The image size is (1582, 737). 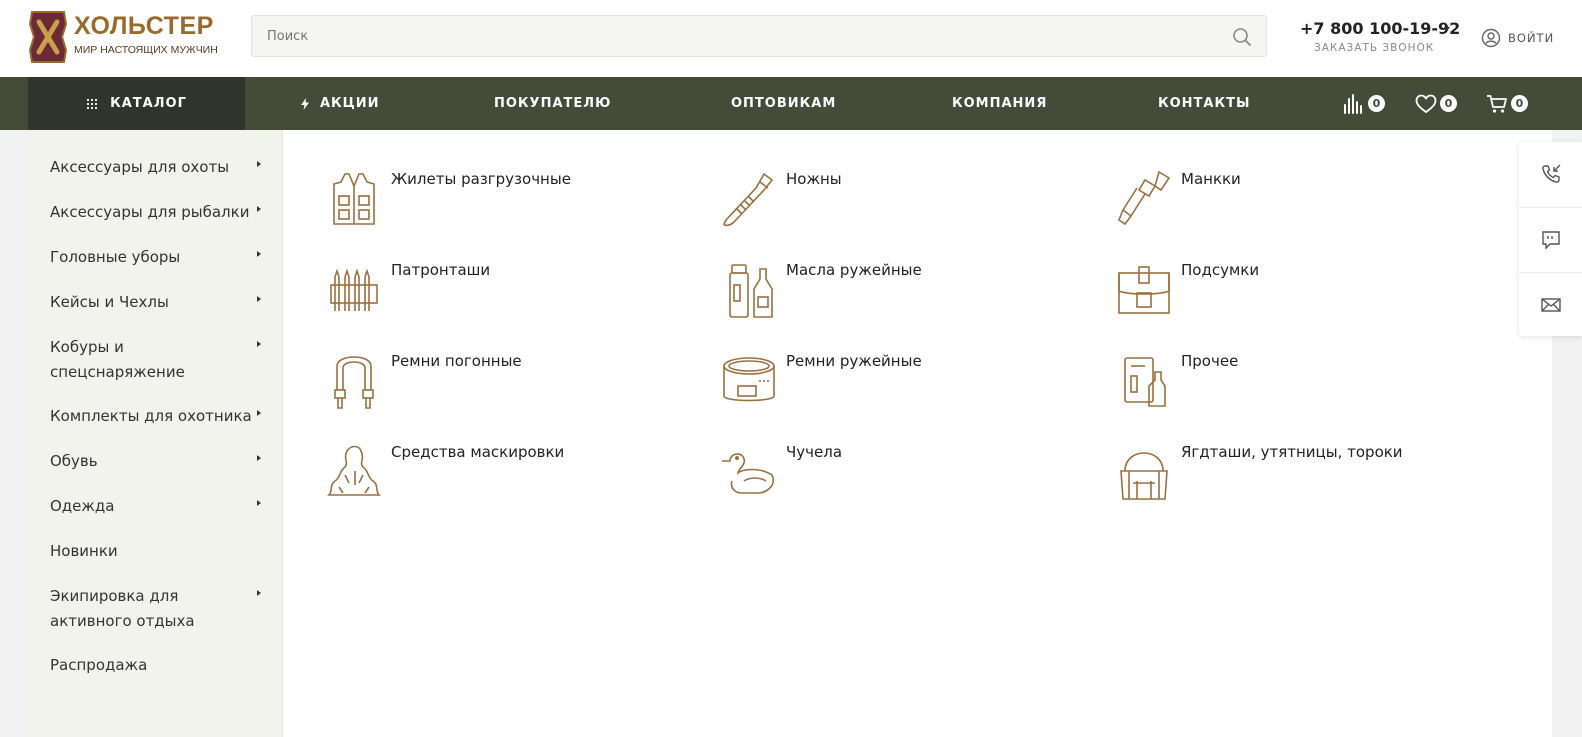 What do you see at coordinates (117, 359) in the screenshot?
I see `sidebar-item-label: Кобуры и спецснаряжение` at bounding box center [117, 359].